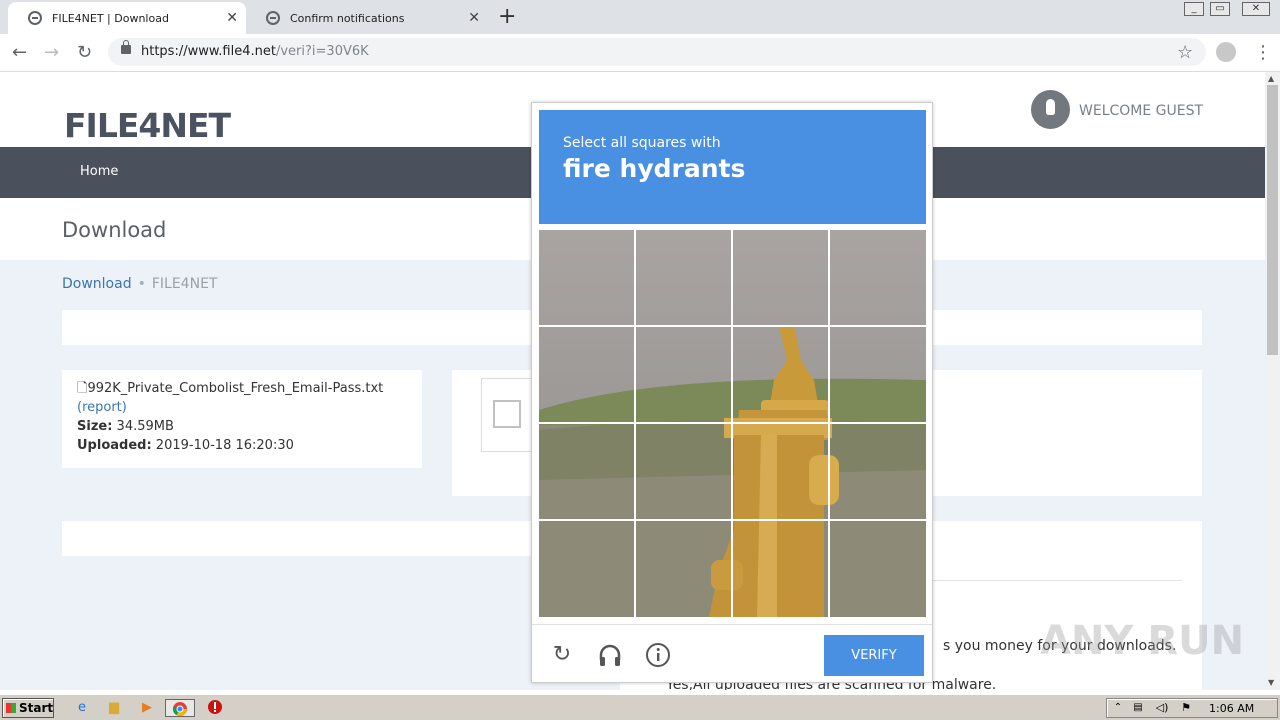 This screenshot has width=1280, height=723. Describe the element at coordinates (215, 708) in the screenshot. I see `stop-icon` at that location.